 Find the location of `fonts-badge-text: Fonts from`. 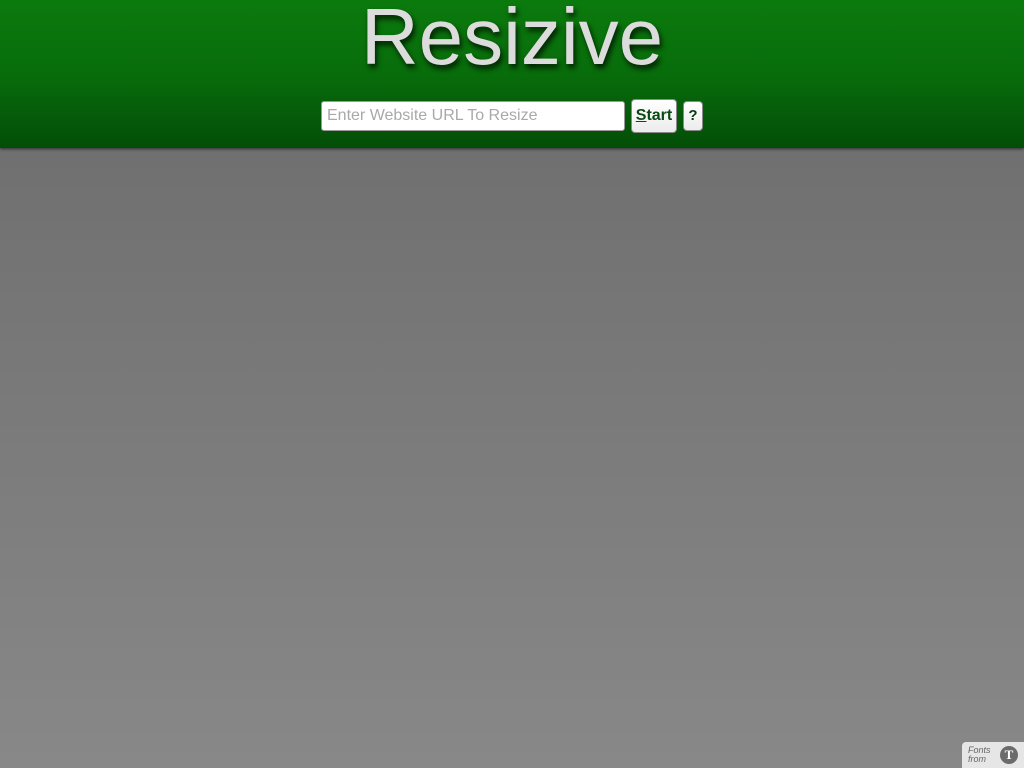

fonts-badge-text: Fonts from is located at coordinates (979, 754).